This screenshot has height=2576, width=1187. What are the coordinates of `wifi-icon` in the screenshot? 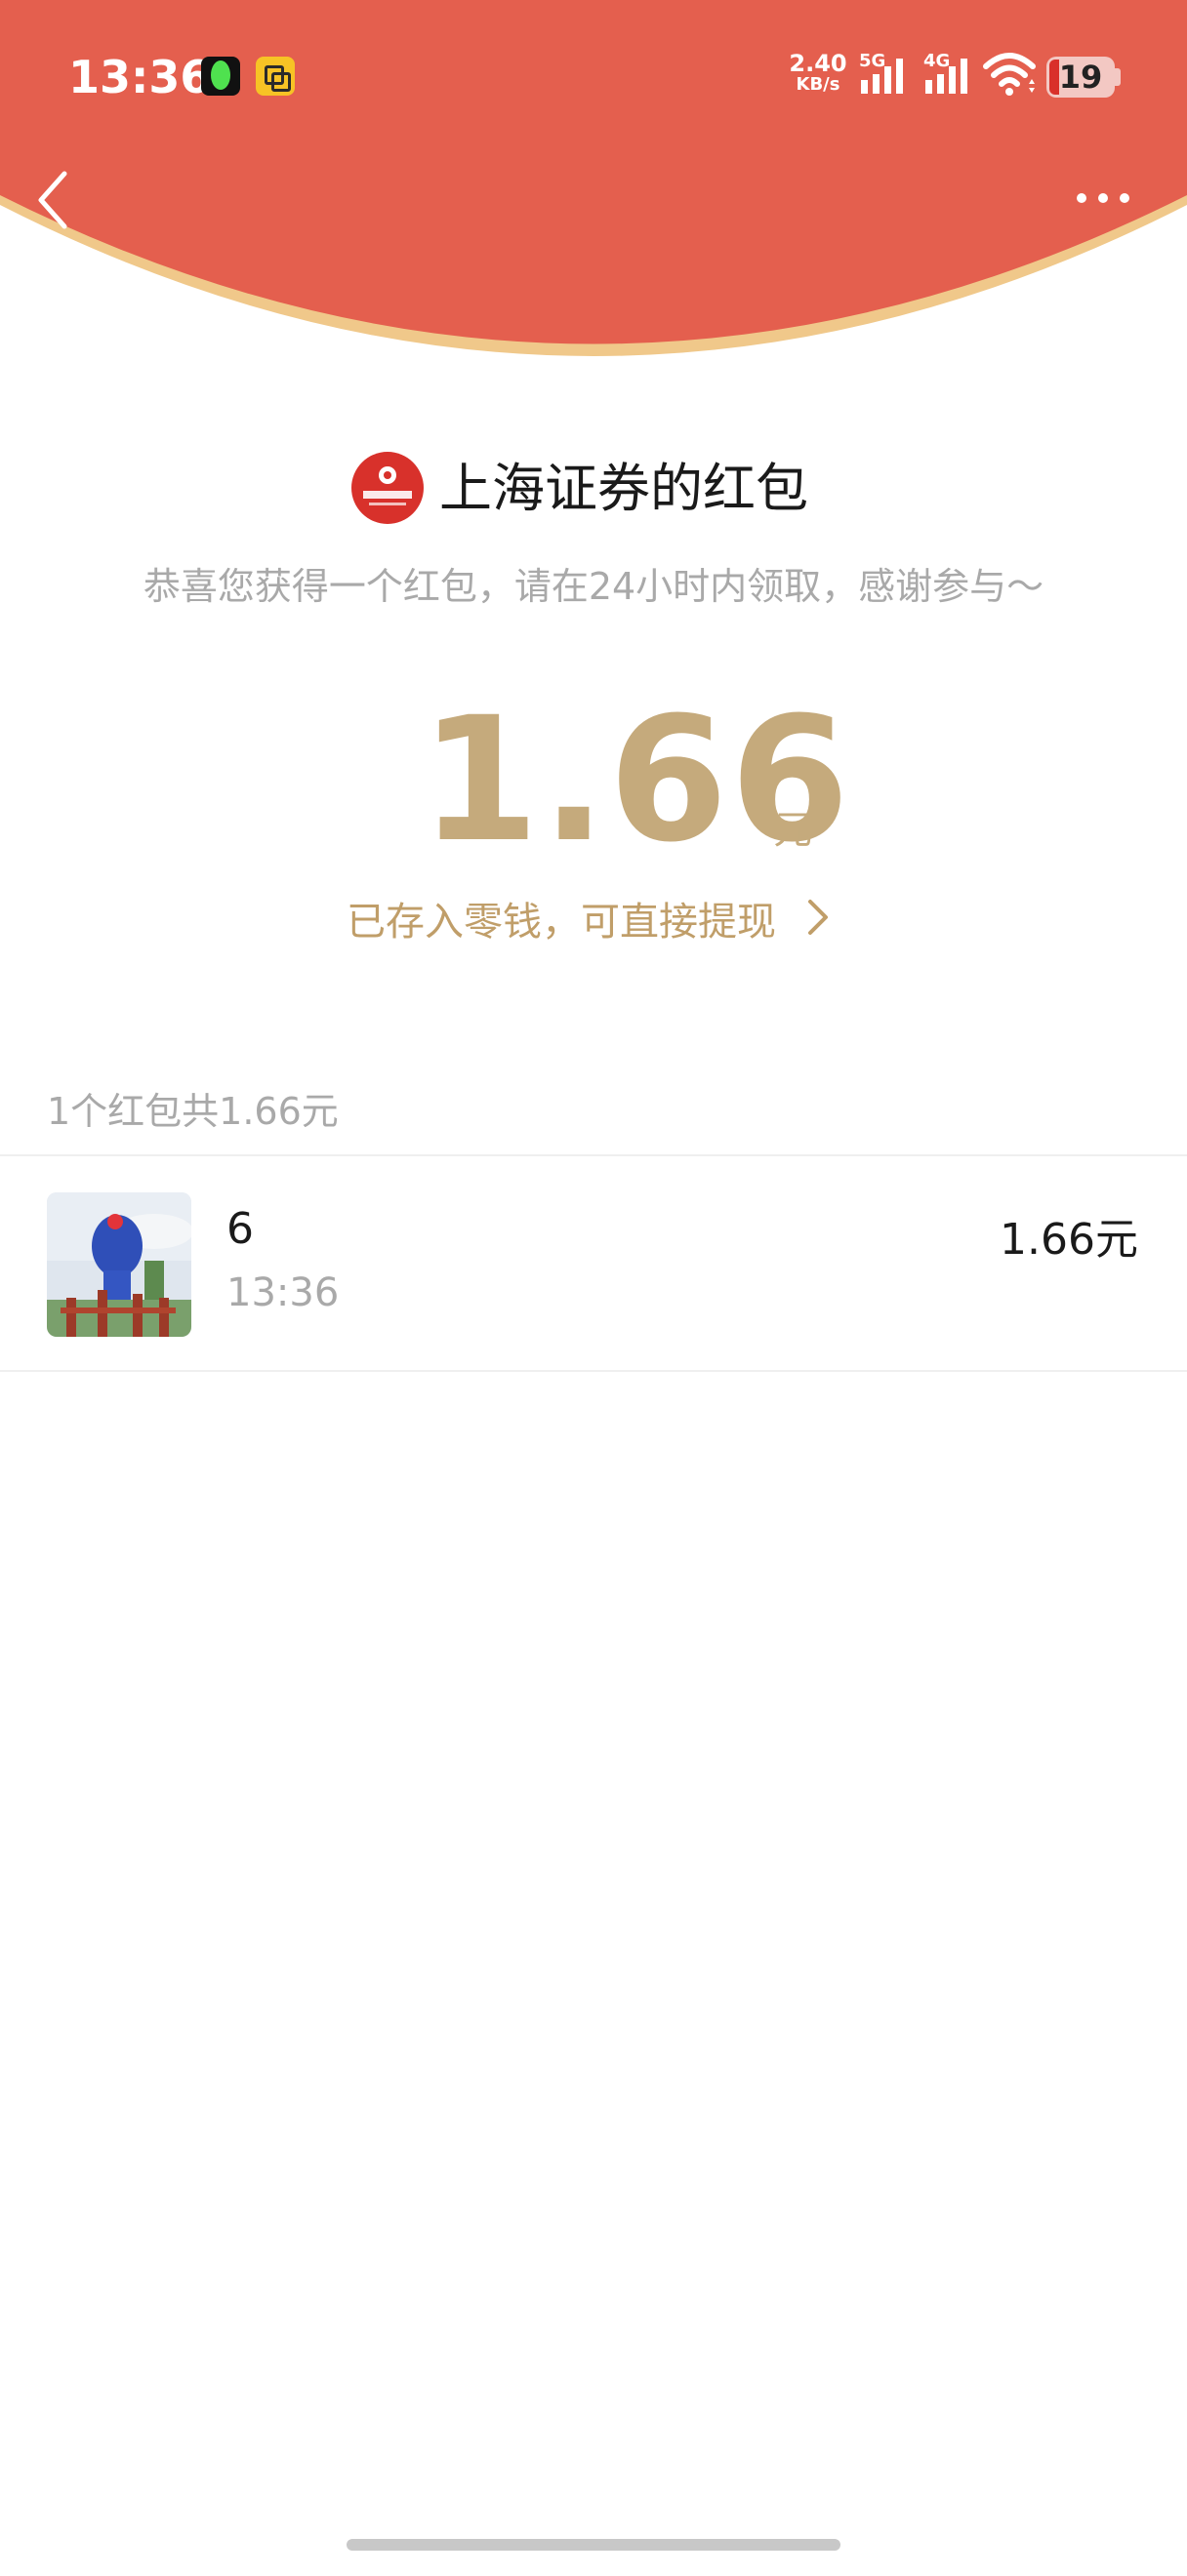 It's located at (1009, 74).